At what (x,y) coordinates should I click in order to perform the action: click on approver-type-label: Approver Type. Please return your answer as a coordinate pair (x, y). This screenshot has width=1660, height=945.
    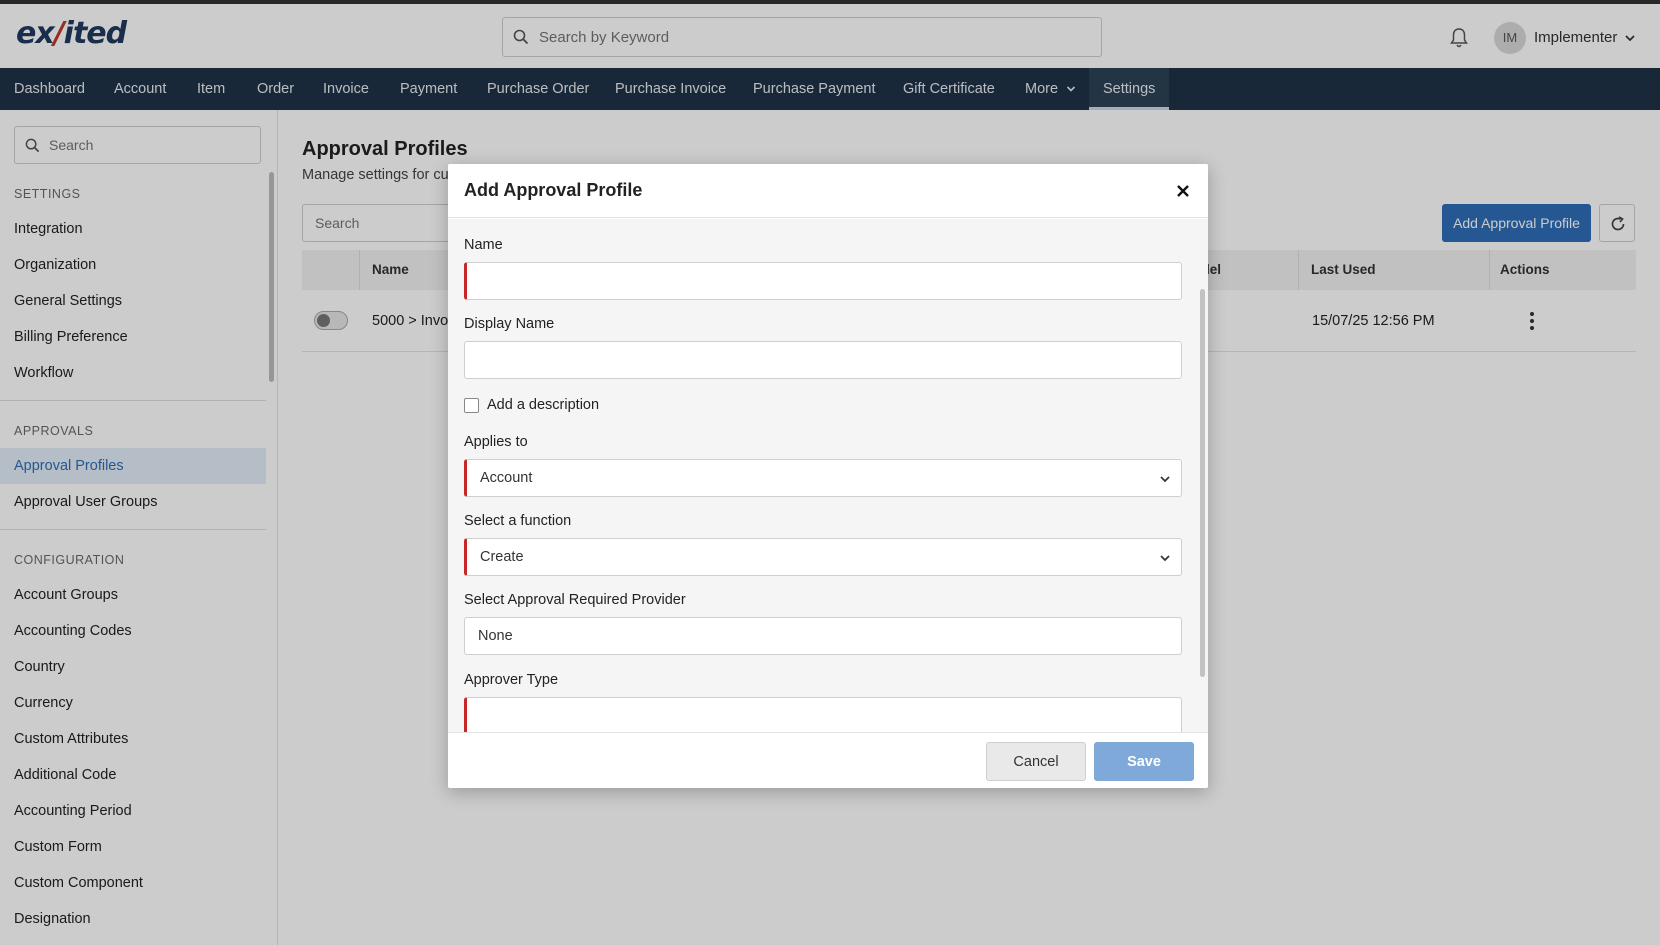
    Looking at the image, I should click on (511, 680).